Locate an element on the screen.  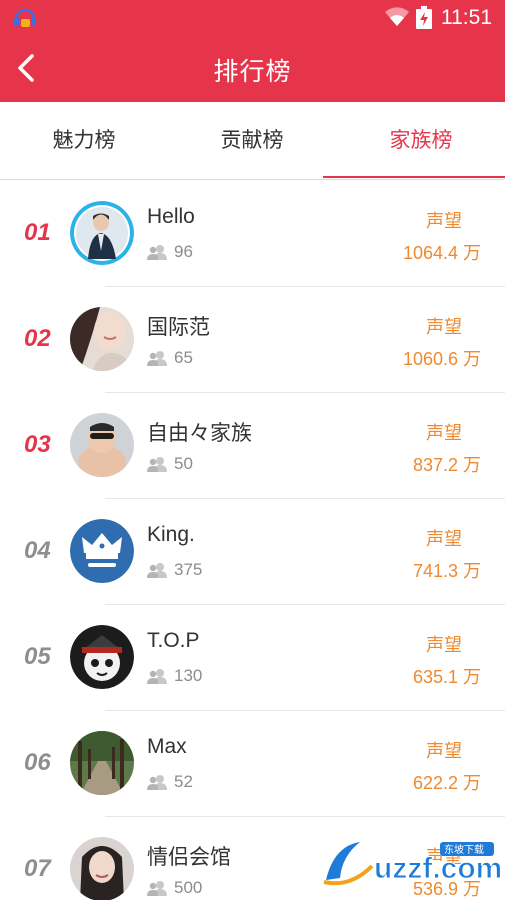
tab-contribution: 贡献榜 is located at coordinates (252, 141).